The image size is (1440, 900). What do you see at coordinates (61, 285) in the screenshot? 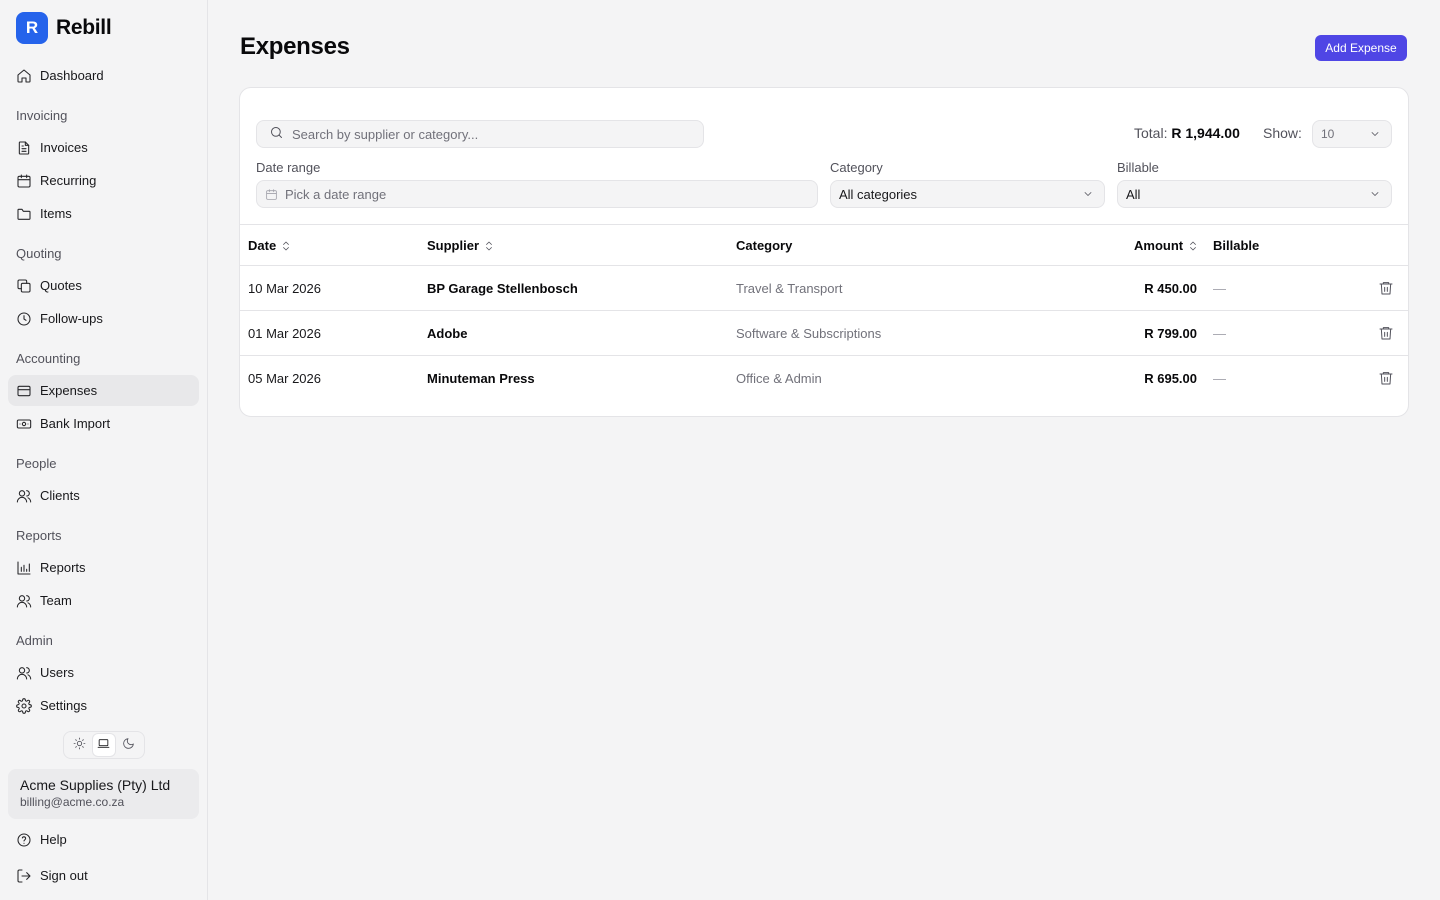
I see `sidebar-item-label: Quotes` at bounding box center [61, 285].